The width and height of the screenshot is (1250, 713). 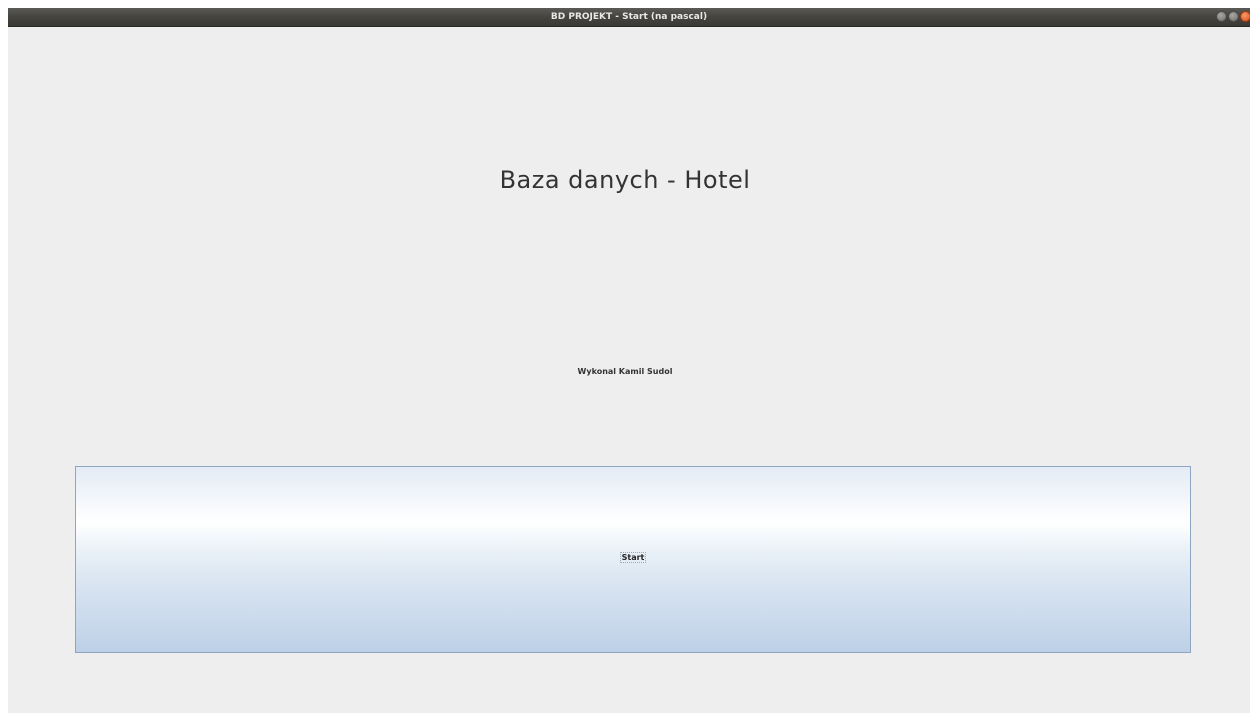 I want to click on author-label: Wykonal Kamil Sudol, so click(x=625, y=371).